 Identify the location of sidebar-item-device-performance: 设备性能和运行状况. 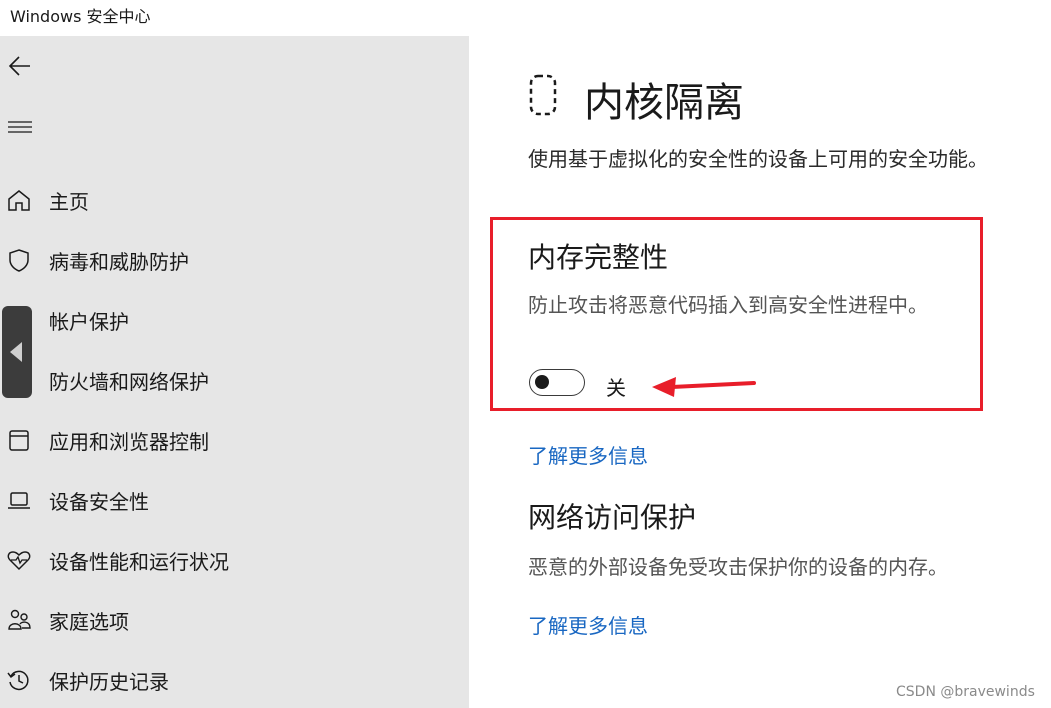
(234, 560).